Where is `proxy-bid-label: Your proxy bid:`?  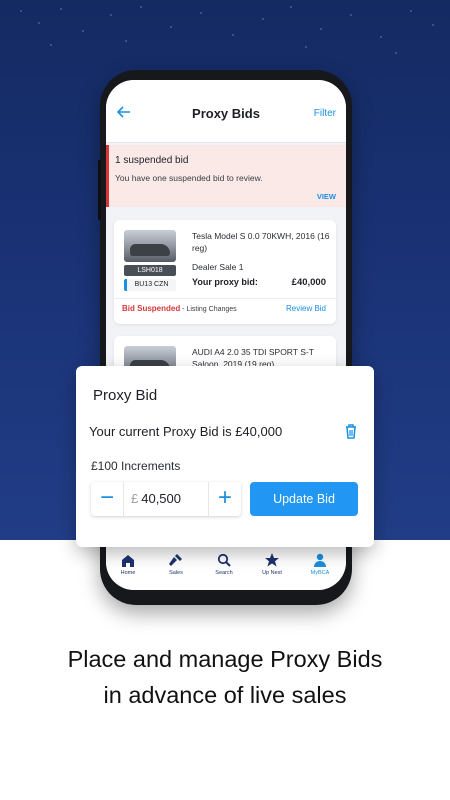 proxy-bid-label: Your proxy bid: is located at coordinates (225, 282).